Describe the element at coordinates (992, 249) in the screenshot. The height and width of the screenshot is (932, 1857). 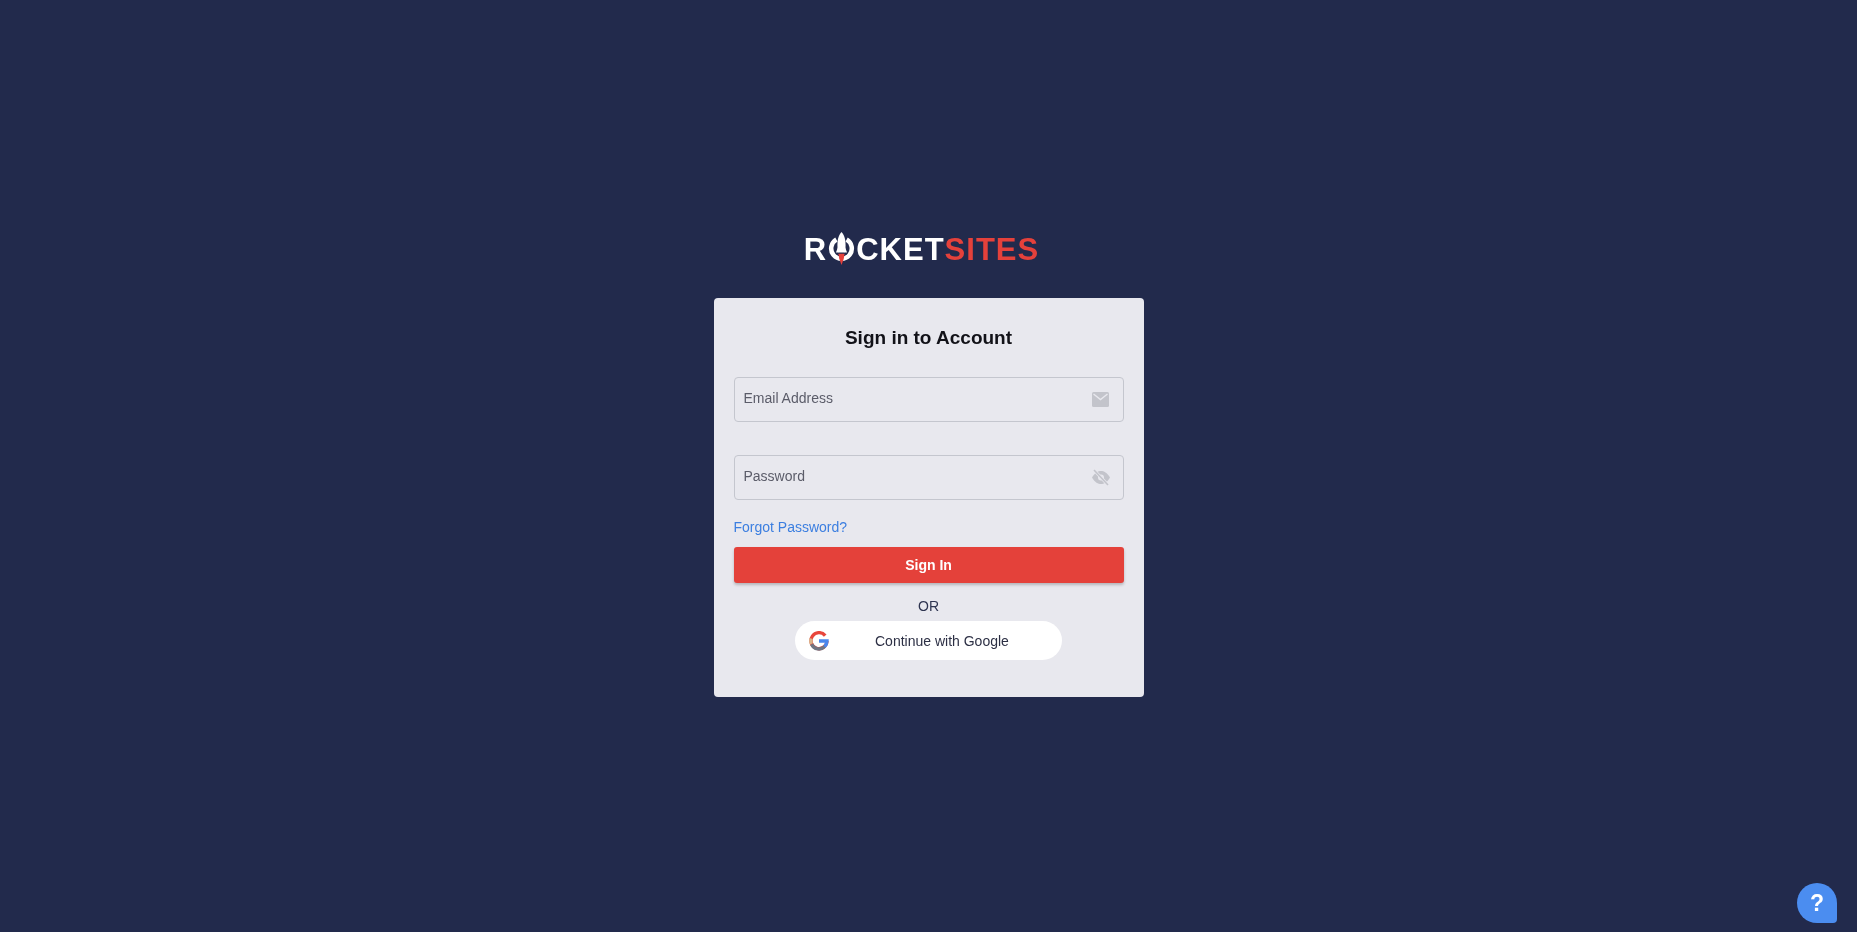
I see `logo-accent-text: SITES` at that location.